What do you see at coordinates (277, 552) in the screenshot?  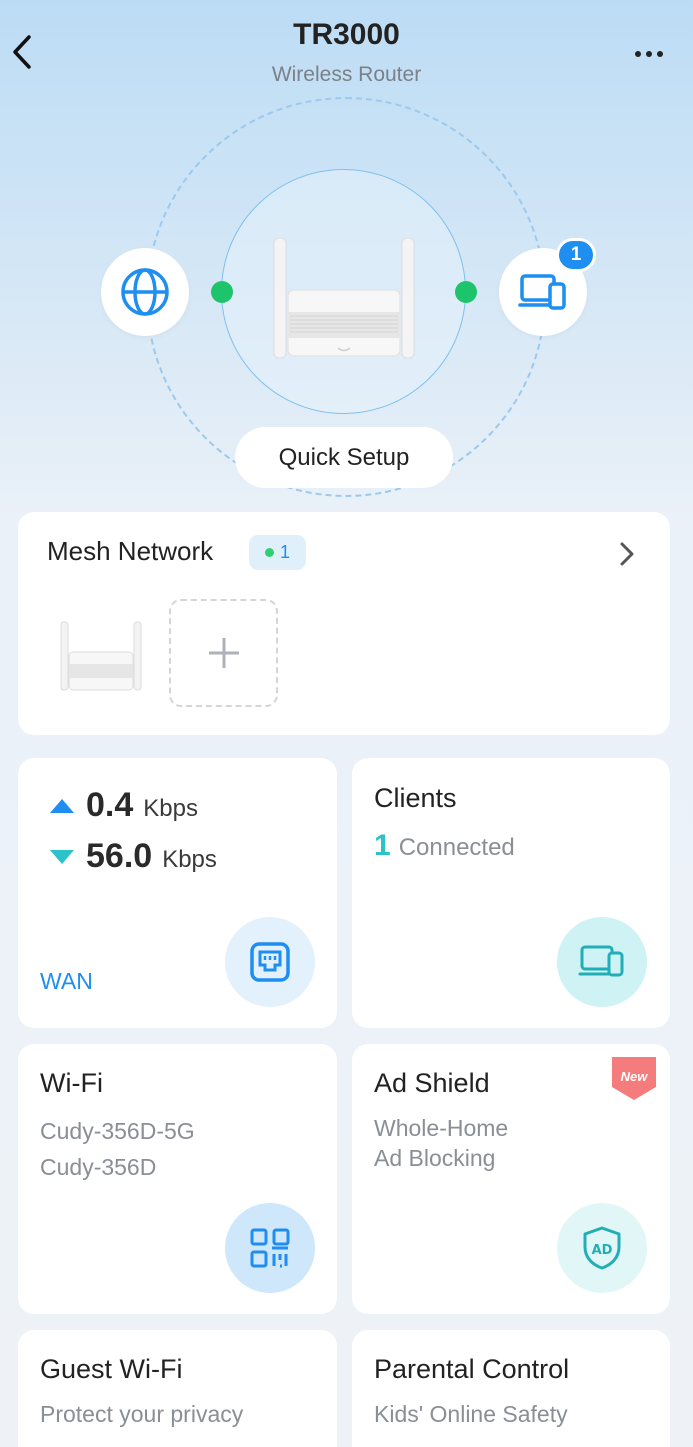 I see `mesh-online-badge: 1` at bounding box center [277, 552].